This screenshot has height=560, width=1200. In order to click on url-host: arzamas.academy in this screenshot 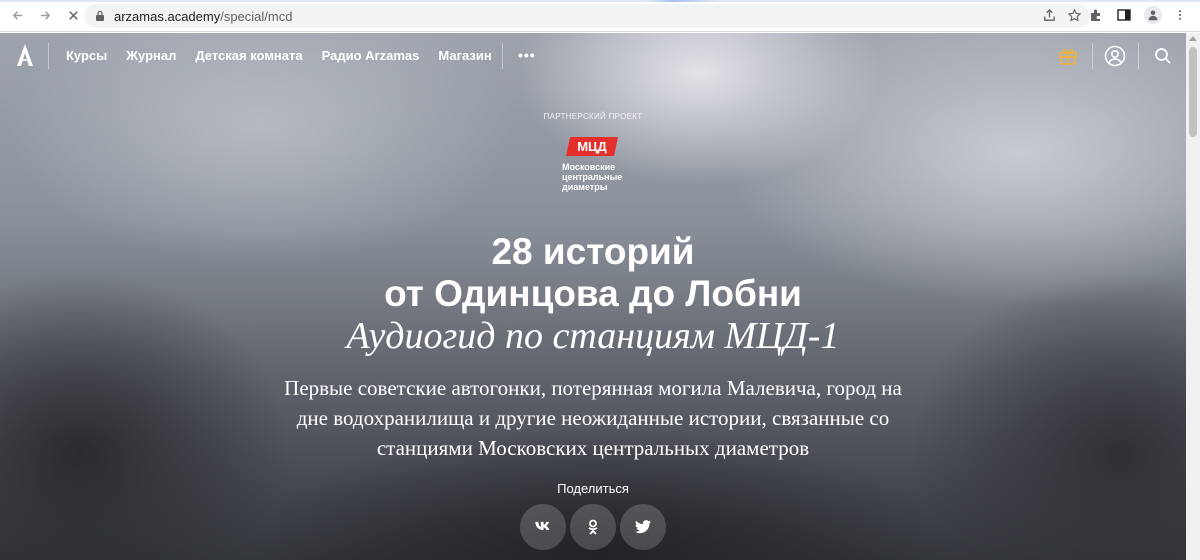, I will do `click(167, 16)`.